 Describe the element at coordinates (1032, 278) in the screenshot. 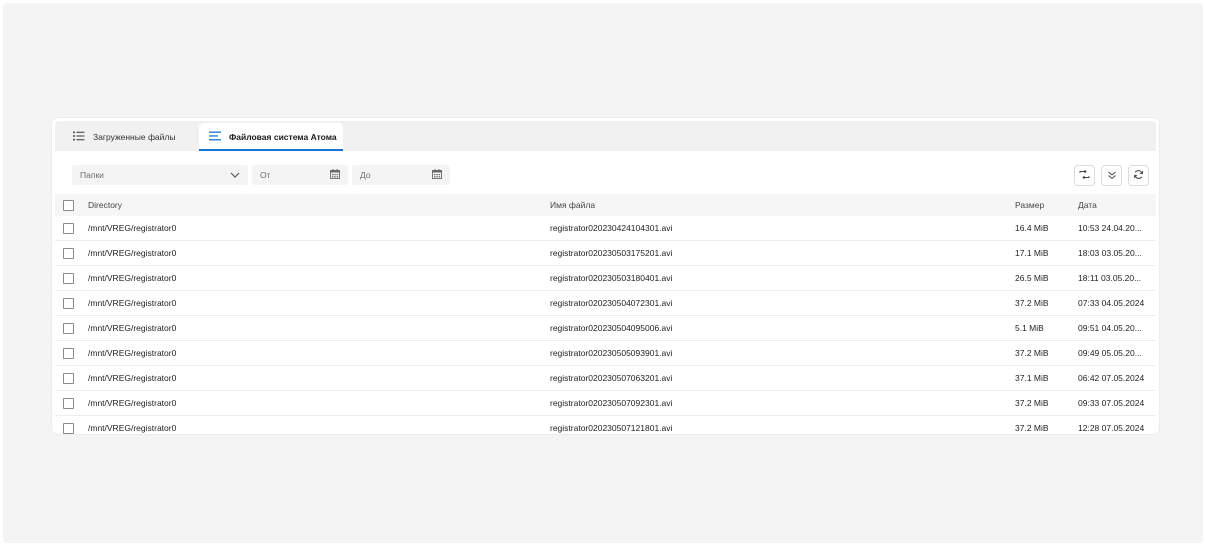

I see `cell-size: 26.5 MiB` at that location.